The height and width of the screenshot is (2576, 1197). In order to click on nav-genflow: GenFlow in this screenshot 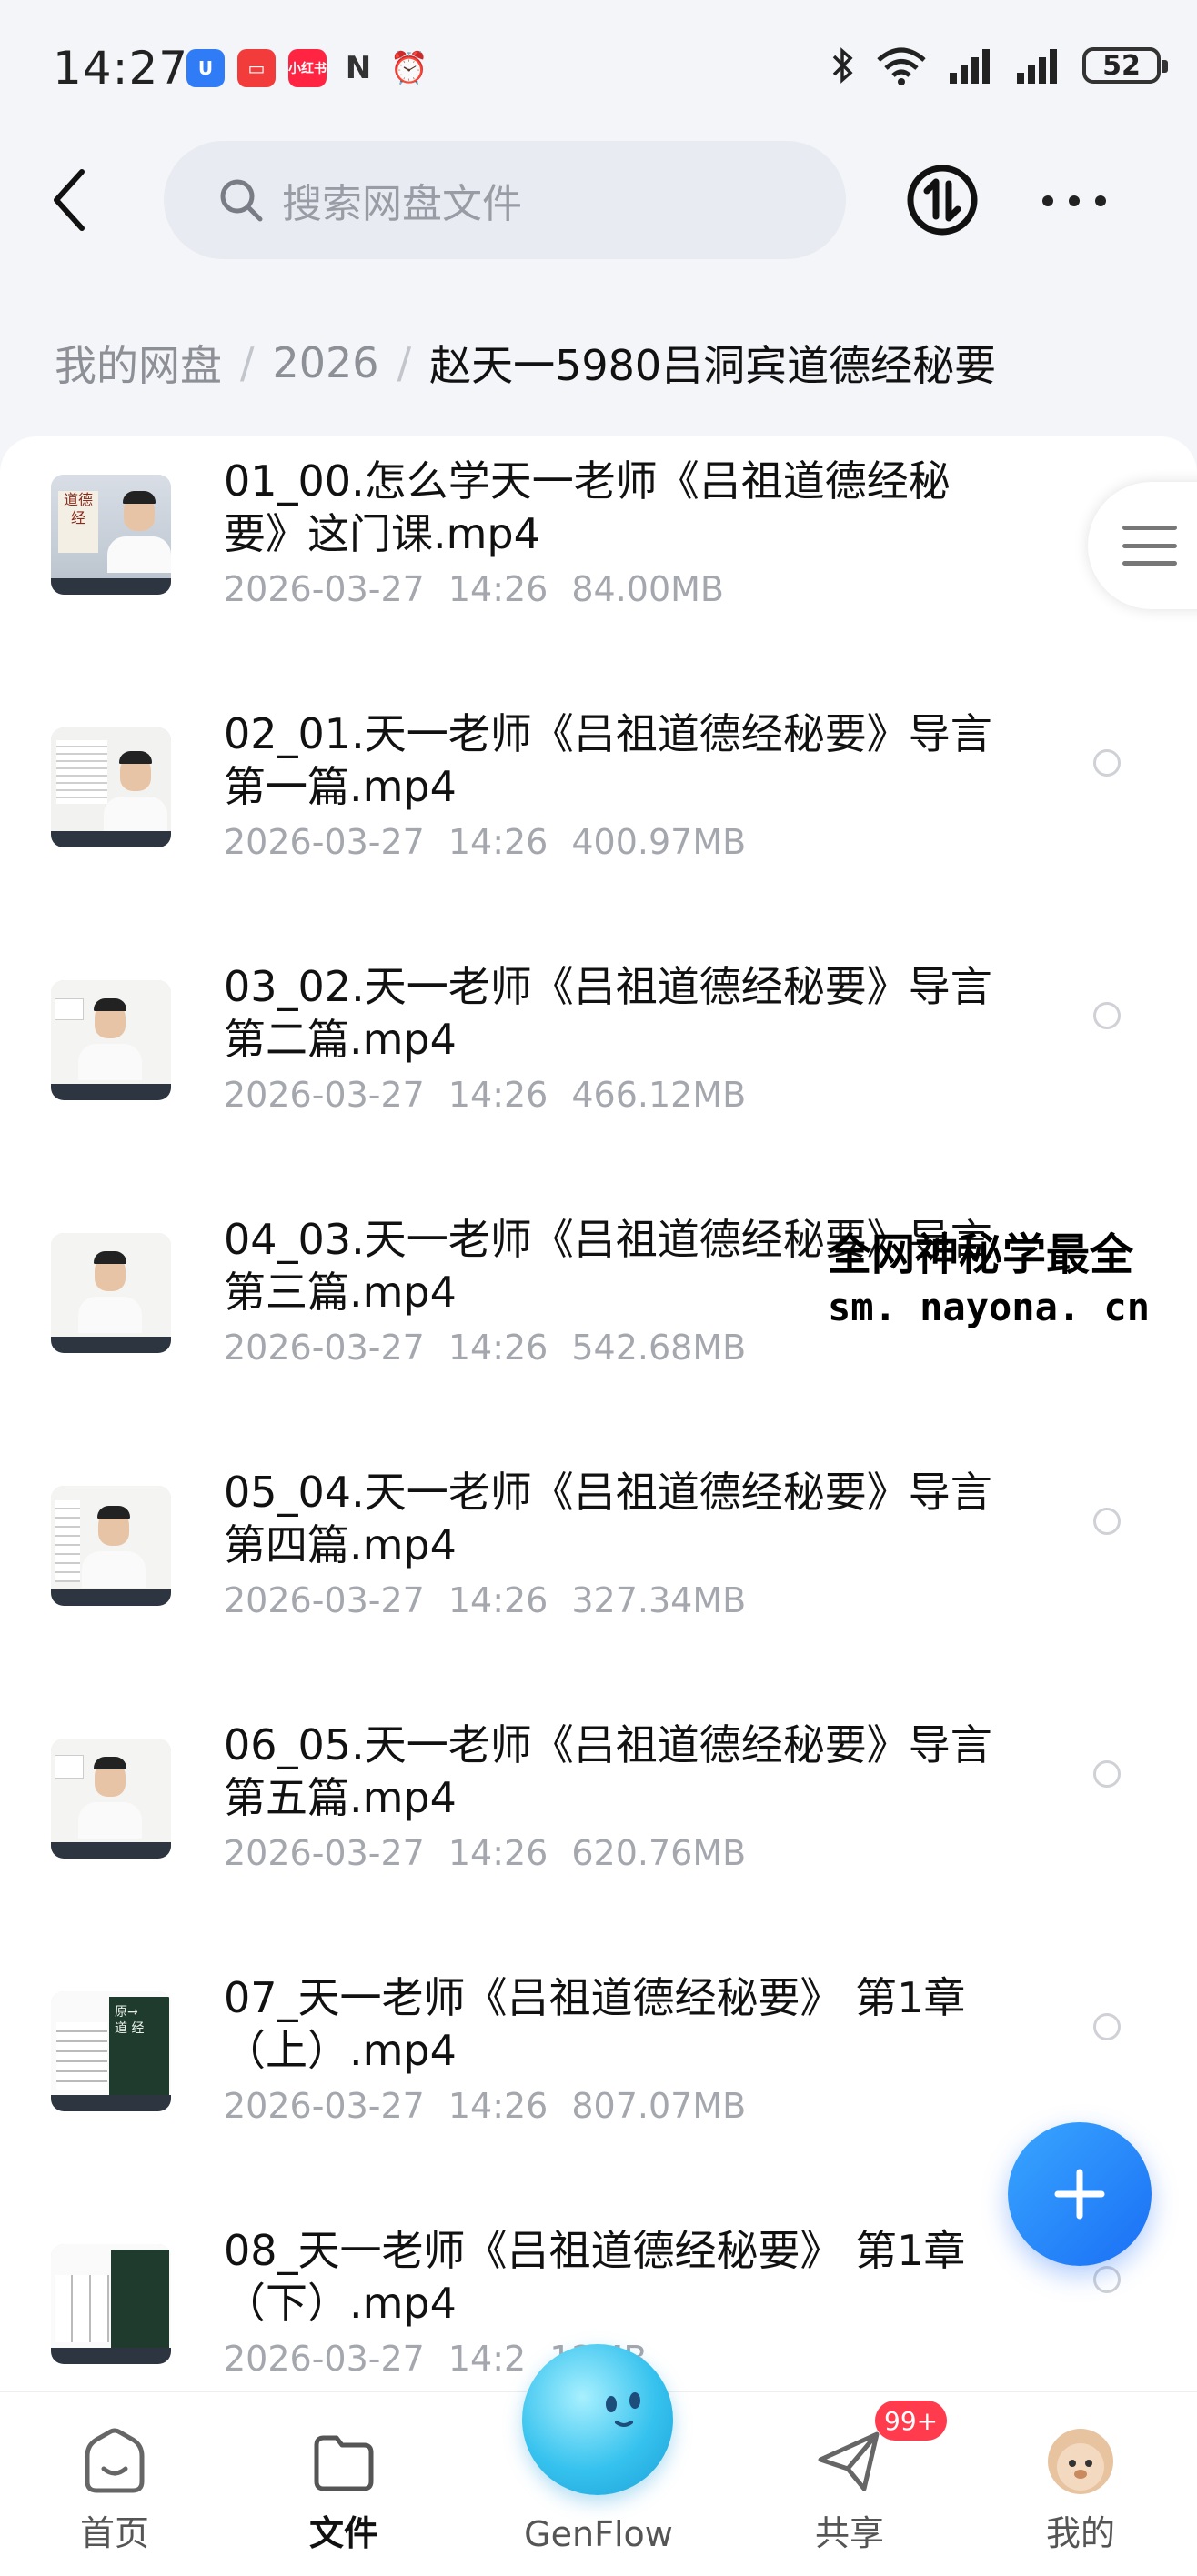, I will do `click(598, 2534)`.